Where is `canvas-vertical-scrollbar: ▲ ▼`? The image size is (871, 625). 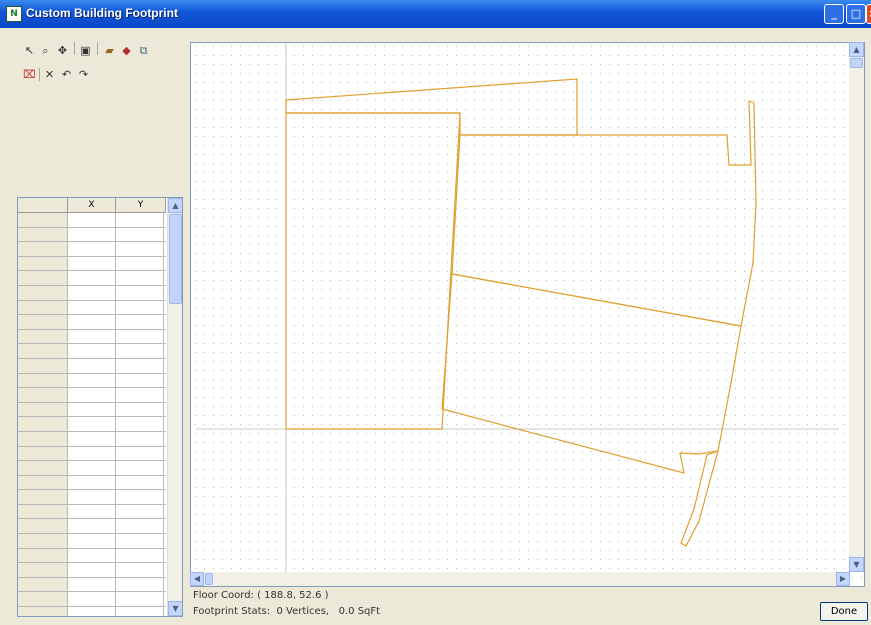 canvas-vertical-scrollbar: ▲ ▼ is located at coordinates (856, 307).